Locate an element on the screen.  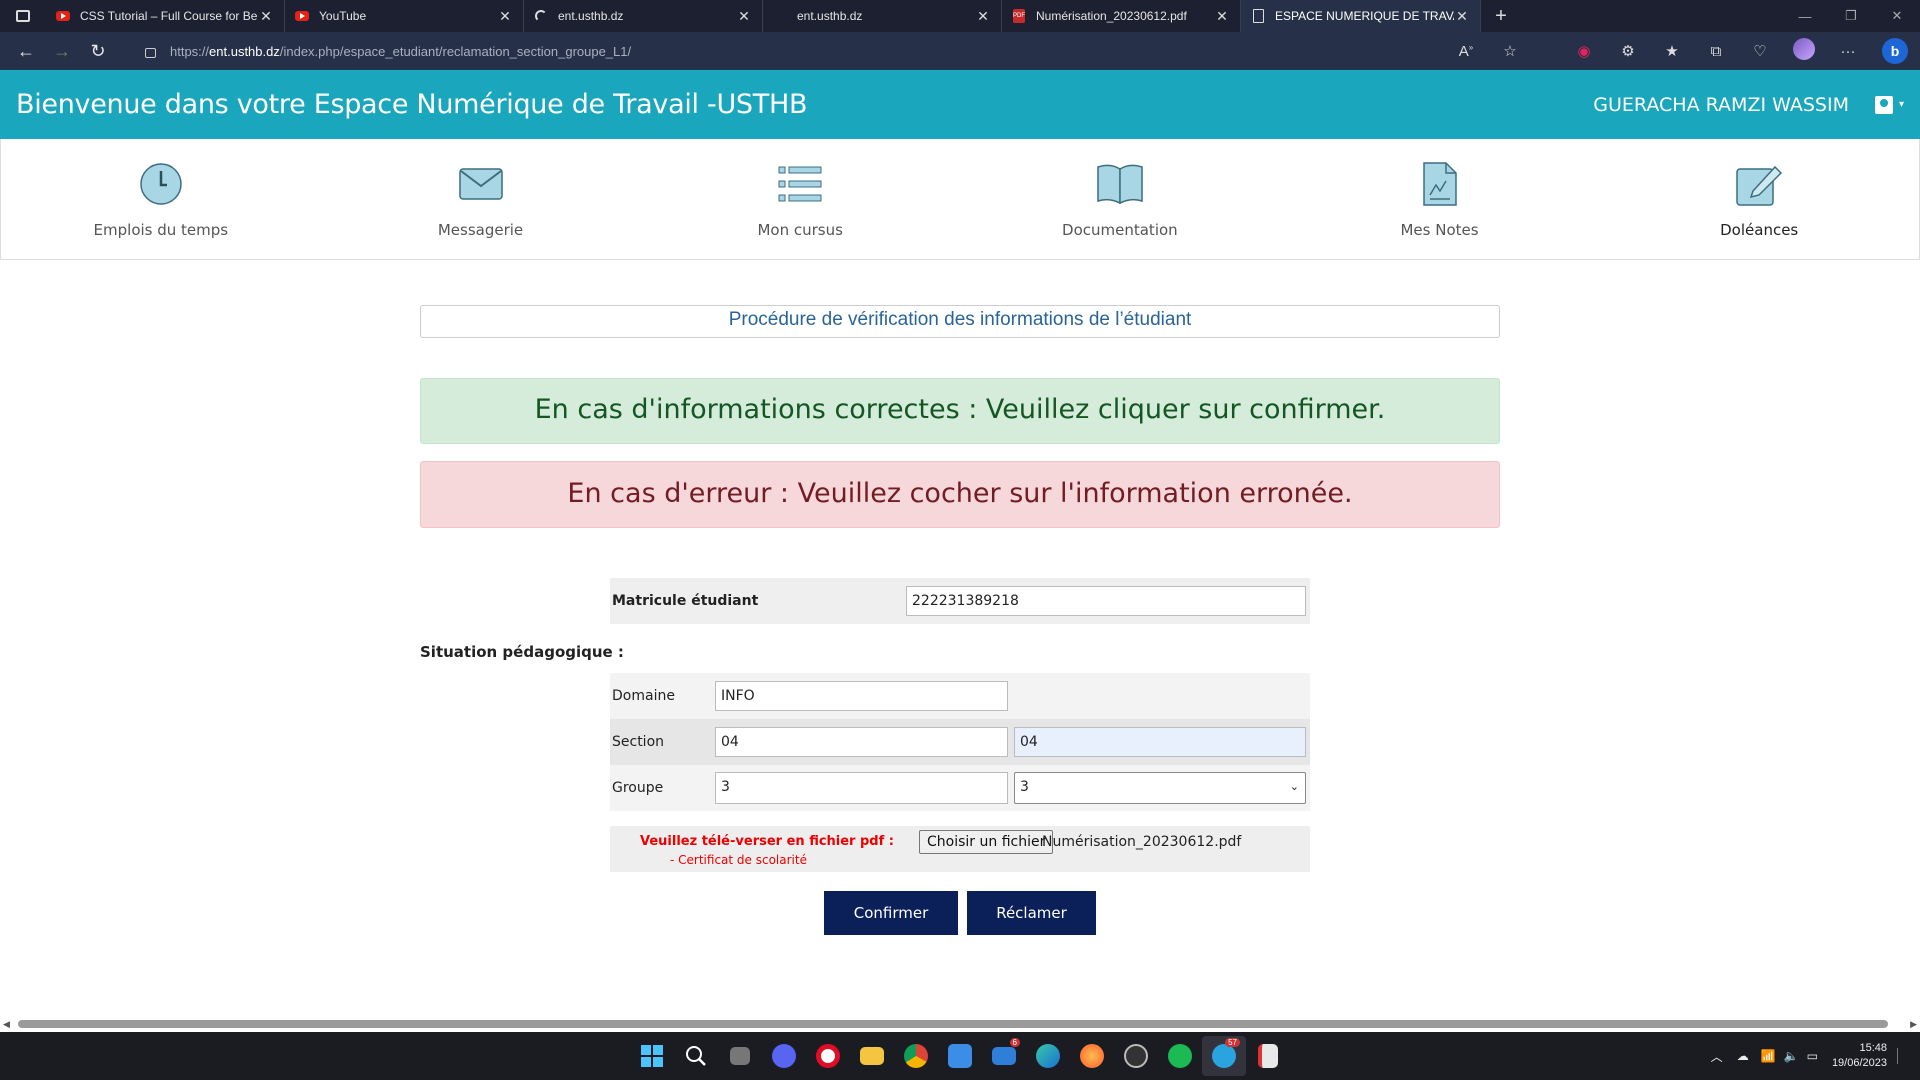
lock-icon is located at coordinates (150, 53).